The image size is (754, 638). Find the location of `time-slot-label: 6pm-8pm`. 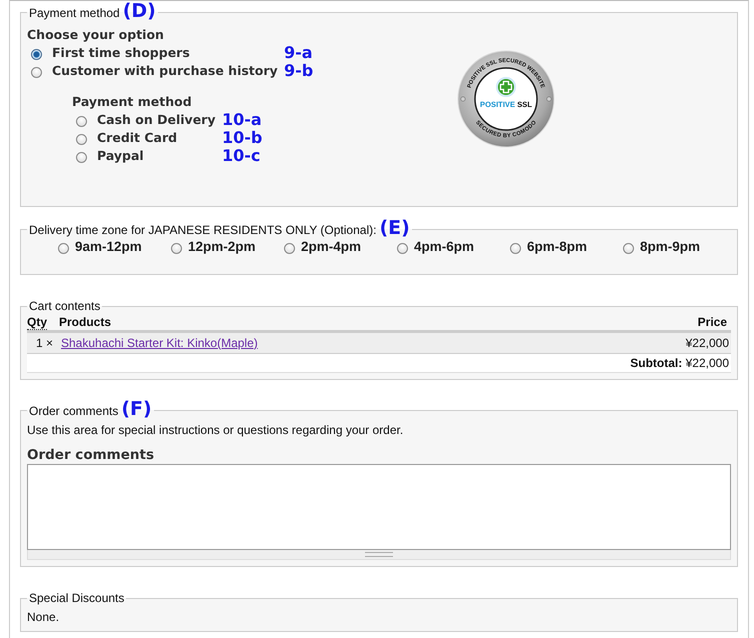

time-slot-label: 6pm-8pm is located at coordinates (557, 246).